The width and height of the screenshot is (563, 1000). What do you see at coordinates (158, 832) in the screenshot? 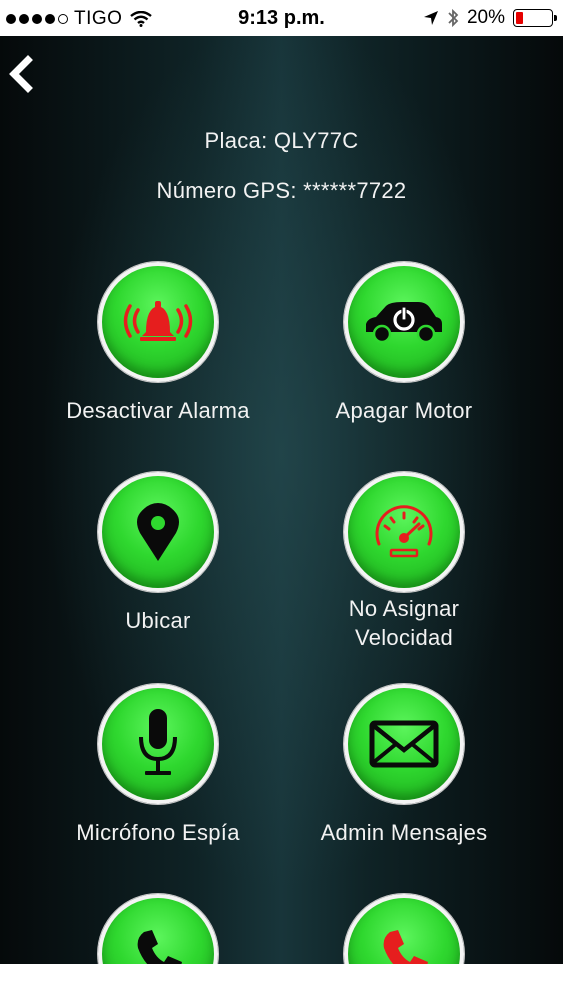
I see `microfono-espia-label: Micrófono Espía` at bounding box center [158, 832].